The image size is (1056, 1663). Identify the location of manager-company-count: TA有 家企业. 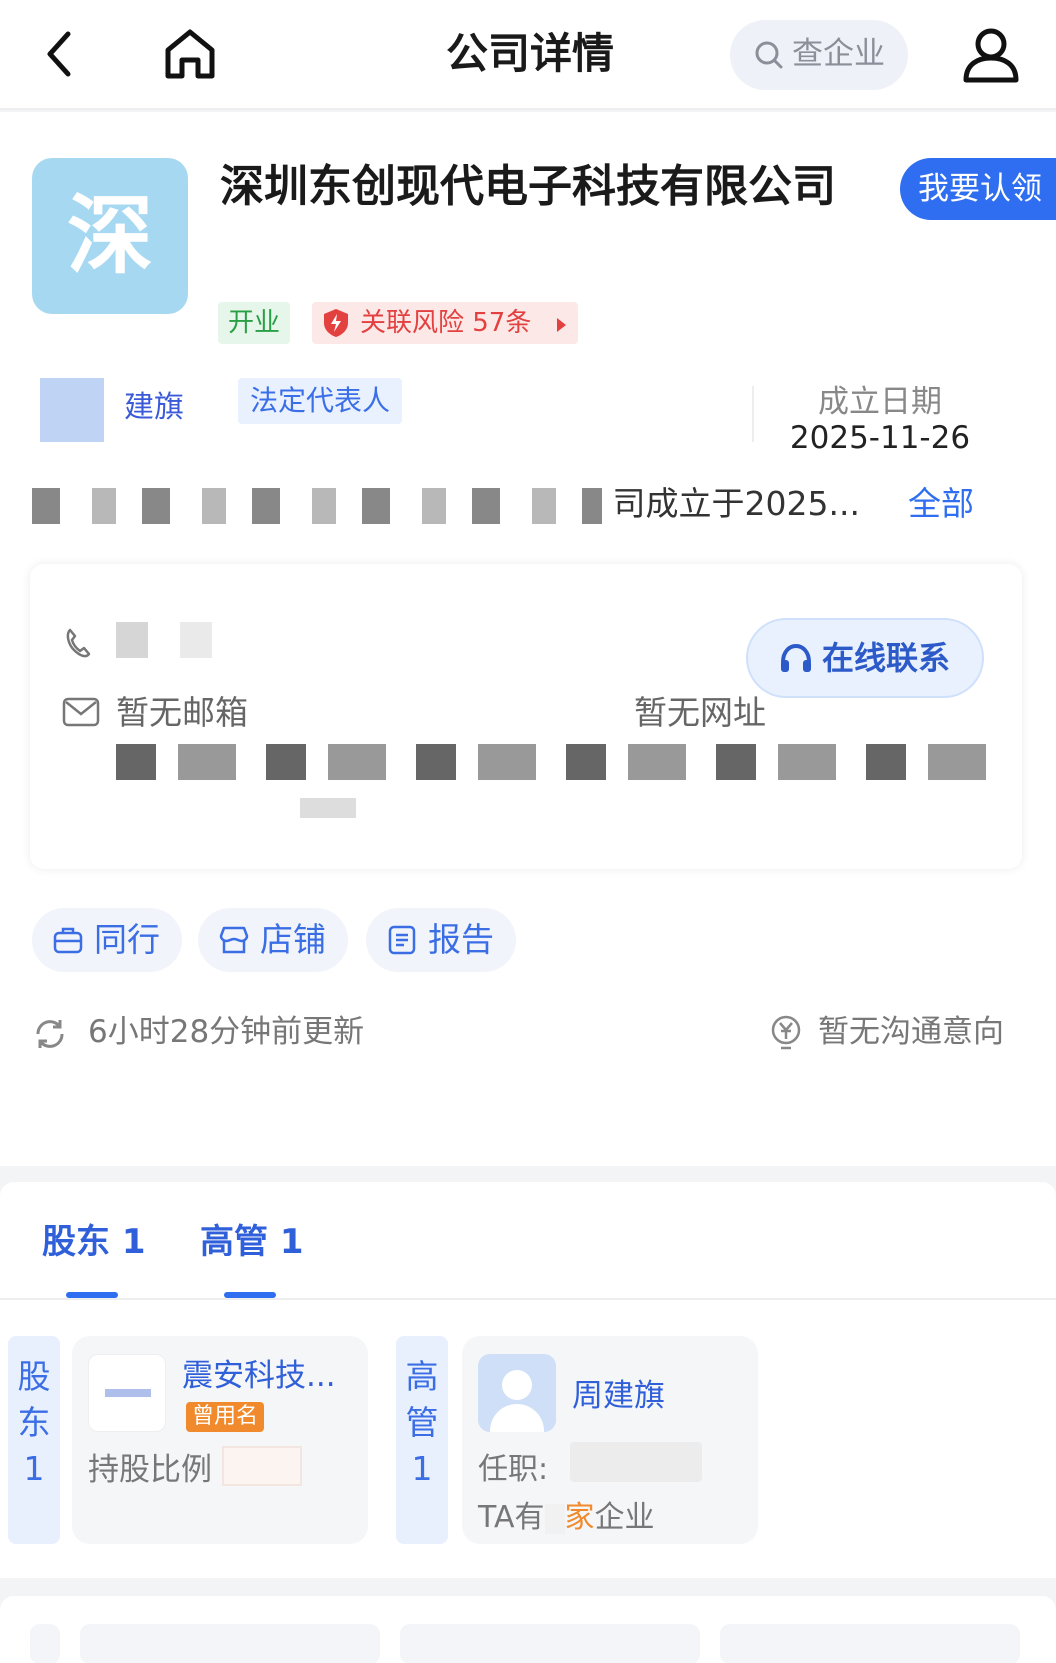
(566, 1514).